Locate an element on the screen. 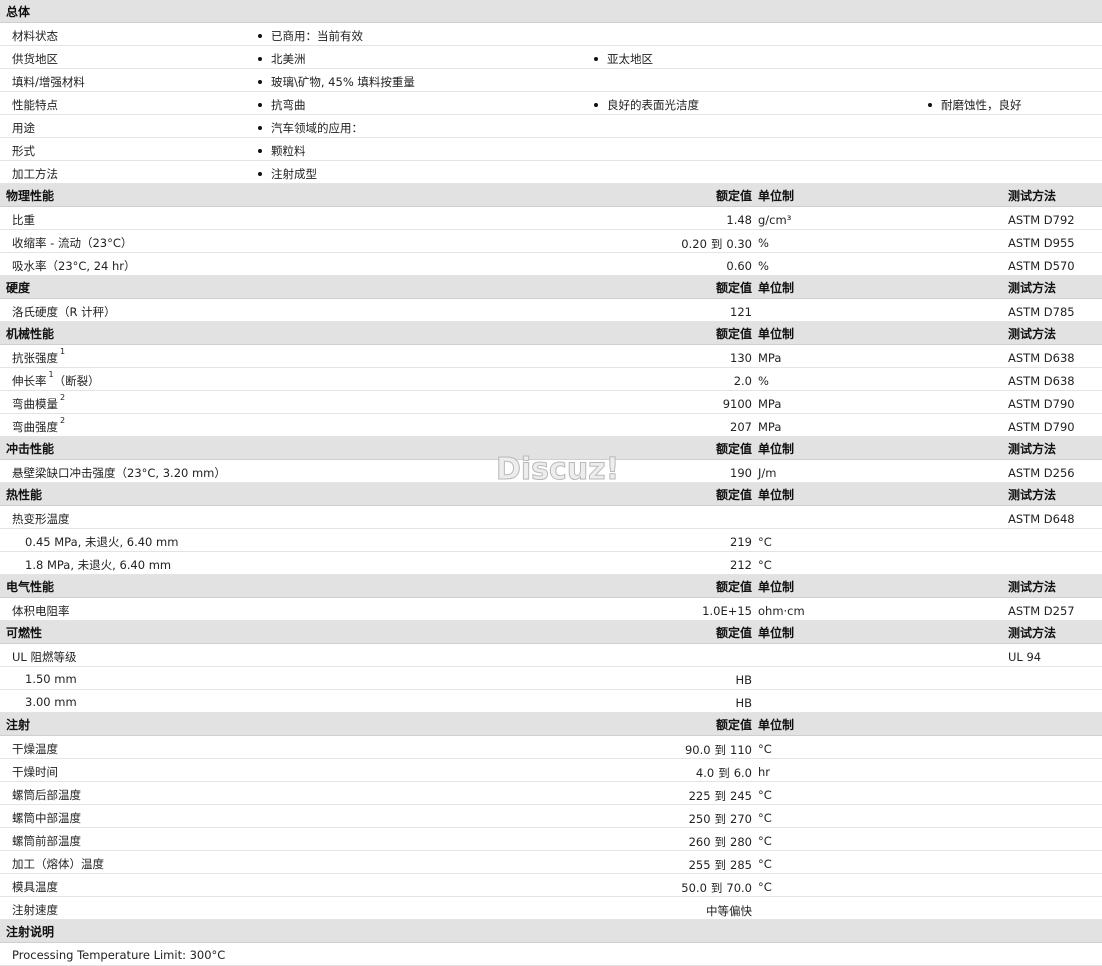 The image size is (1102, 966). property-label: 悬壁梁缺口冲击强度（23°C, 3.20 mm） is located at coordinates (119, 473).